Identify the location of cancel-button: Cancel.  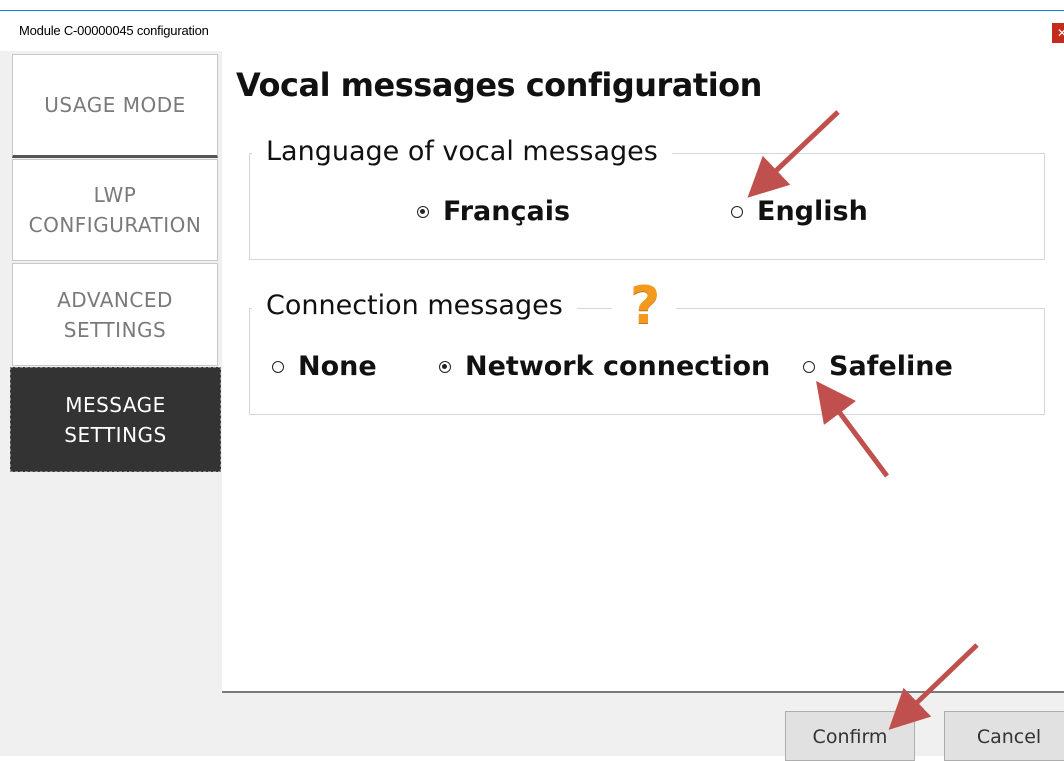
(1004, 736).